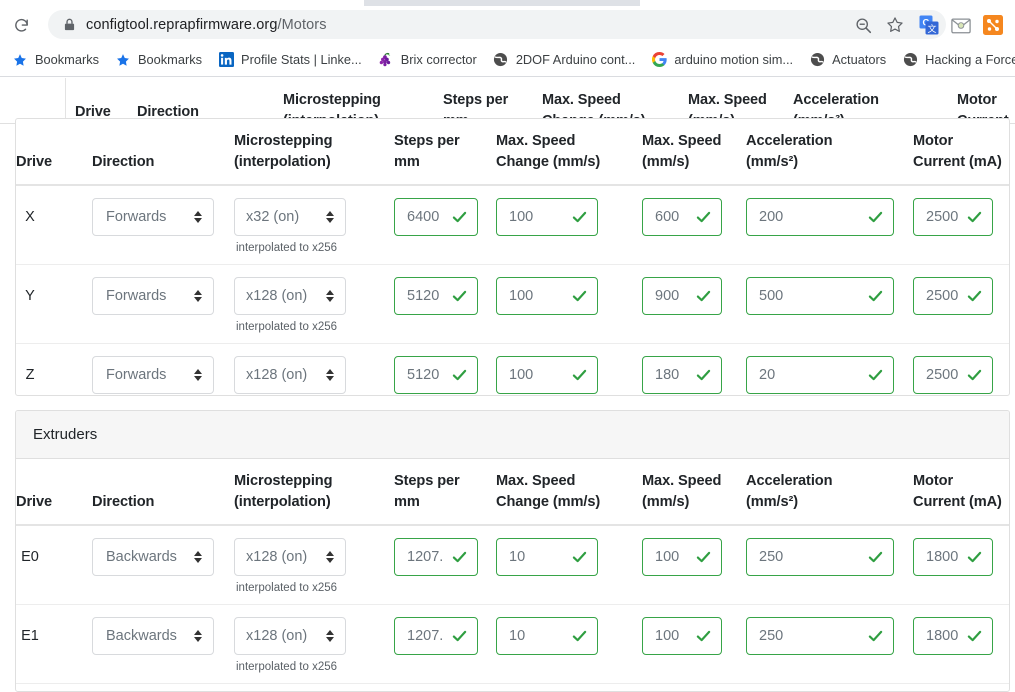 The width and height of the screenshot is (1015, 692). I want to click on bookmark-label: Bookmarks, so click(170, 59).